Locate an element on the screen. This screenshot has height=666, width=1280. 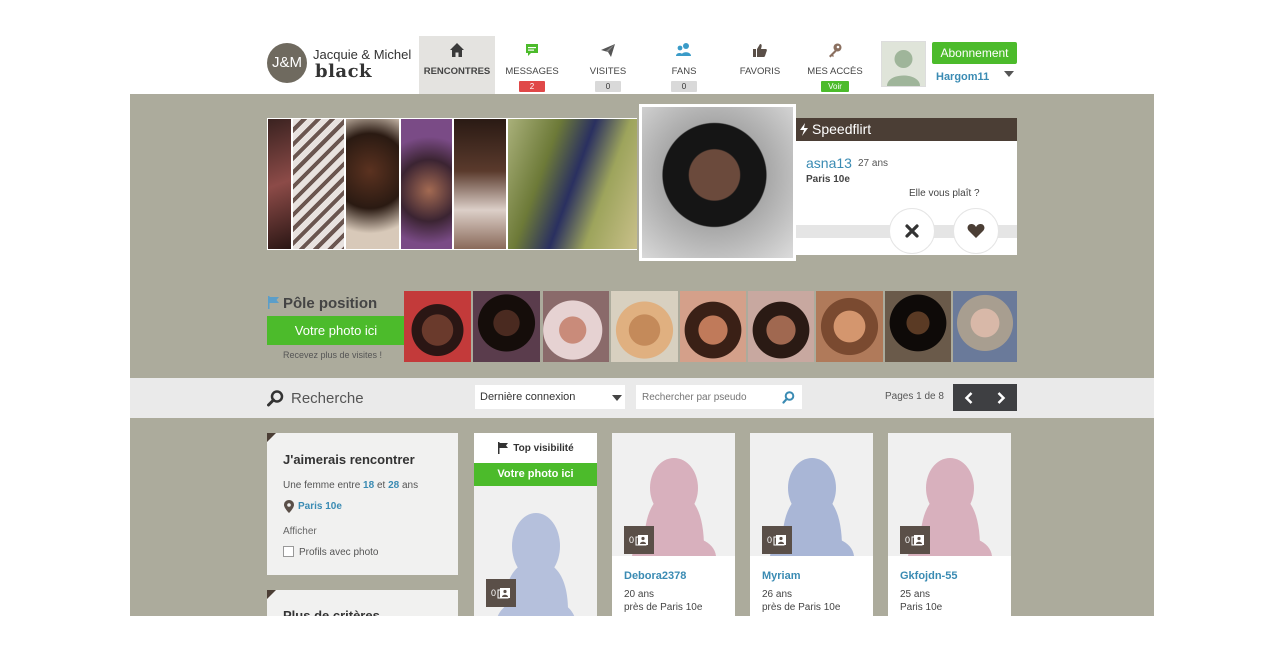
speedflirt-like-button is located at coordinates (976, 231).